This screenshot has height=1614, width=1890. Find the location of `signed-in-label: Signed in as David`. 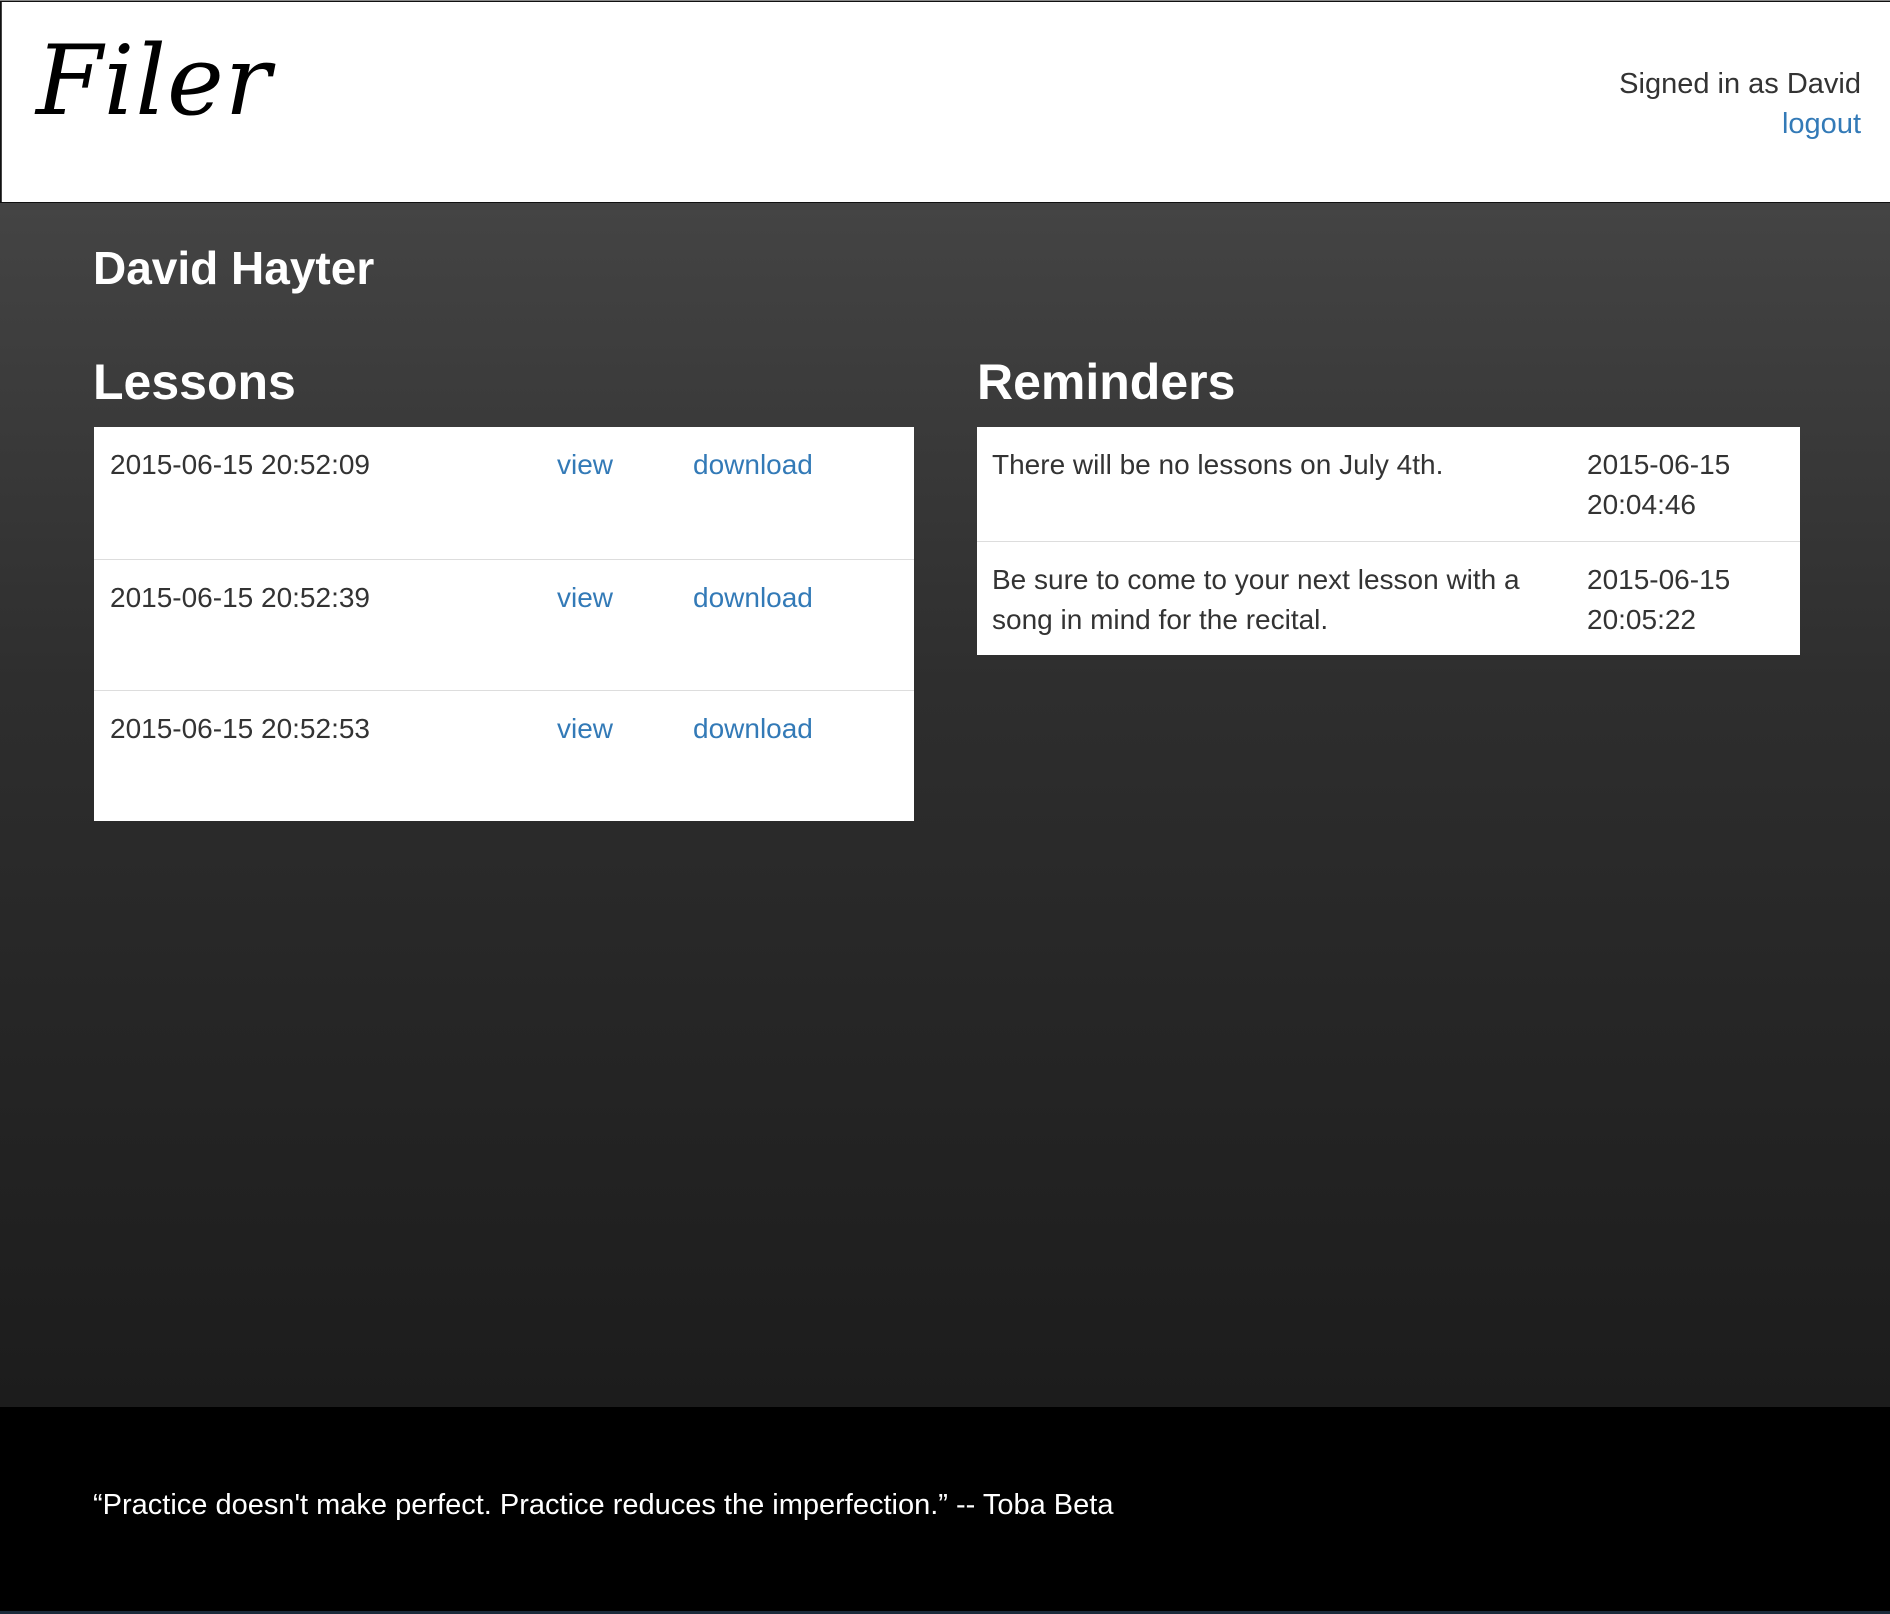

signed-in-label: Signed in as David is located at coordinates (1740, 84).